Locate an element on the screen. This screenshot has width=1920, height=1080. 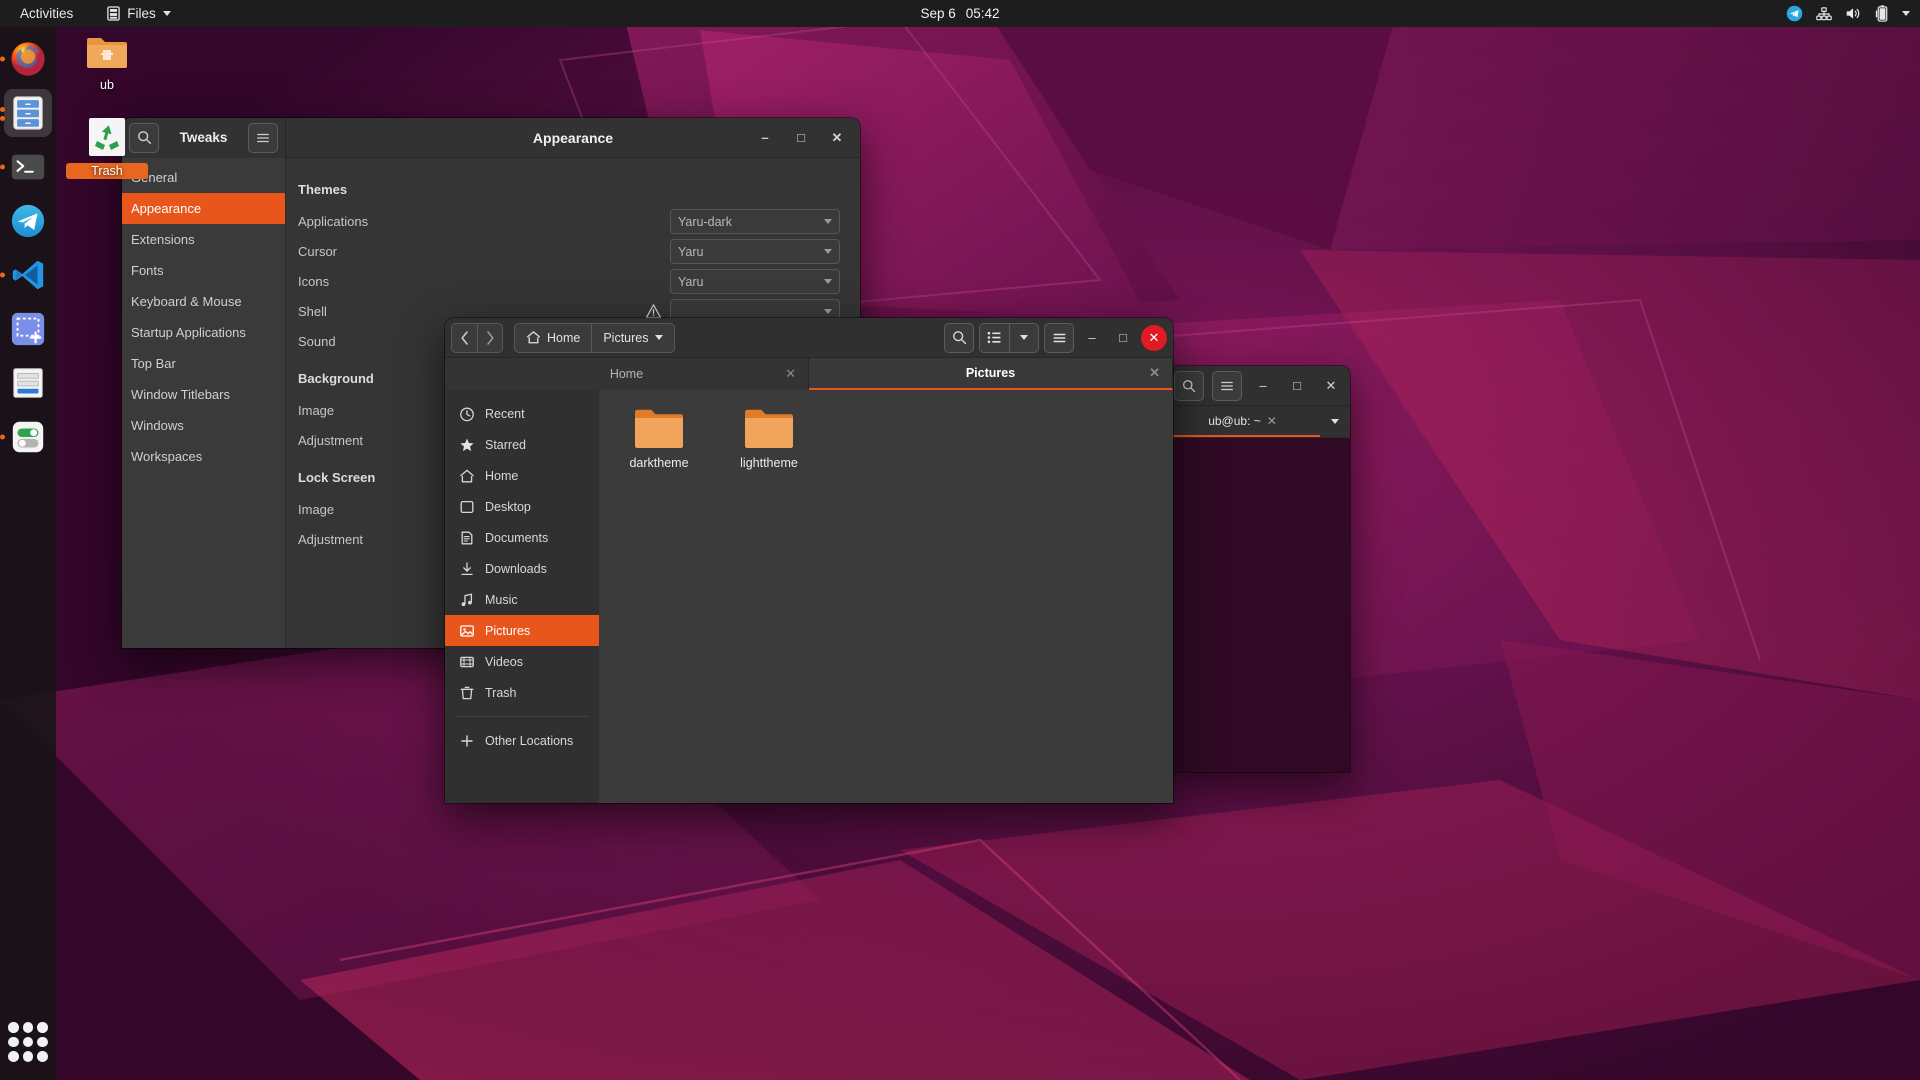
terminal-tab-menu-button is located at coordinates (1335, 421).